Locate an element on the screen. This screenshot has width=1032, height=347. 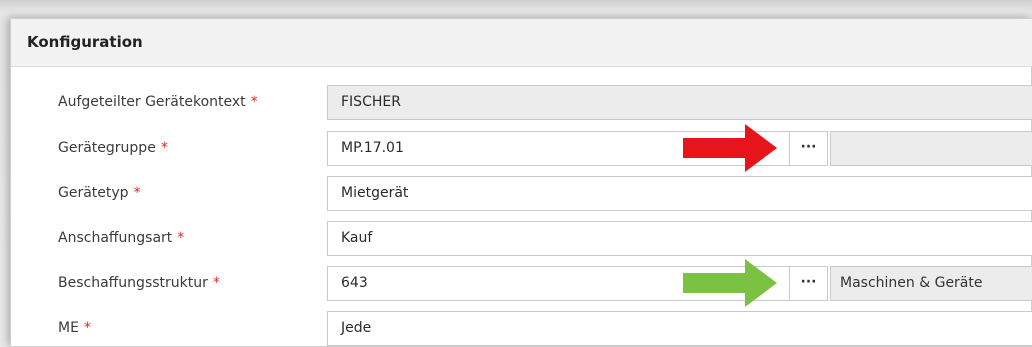
geraetegruppe-lookup-button: ··· is located at coordinates (808, 148).